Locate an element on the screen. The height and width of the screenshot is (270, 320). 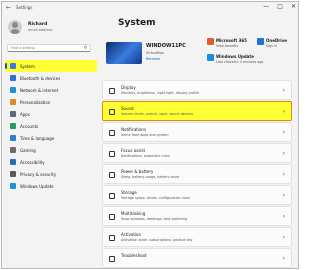
title-bar: ← Settings — □ ✕ is located at coordinates (150, 8).